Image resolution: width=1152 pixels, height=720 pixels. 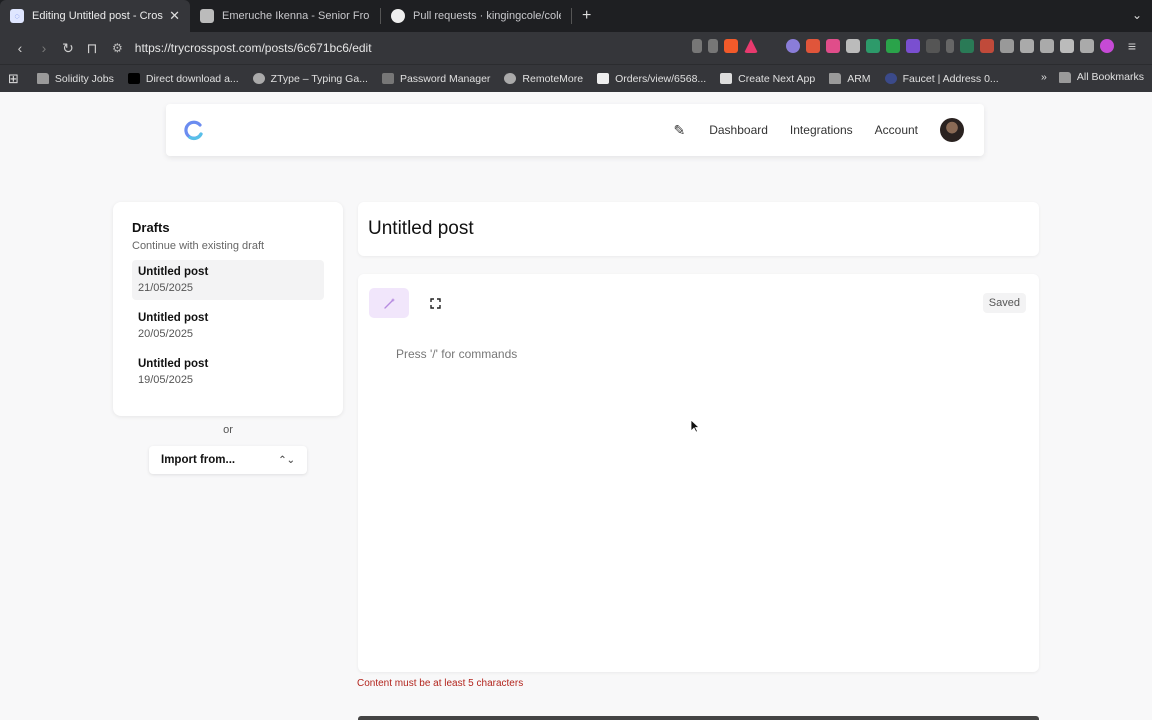 I want to click on browser-tab: Emeruche Ikenna - Senior Fronte, so click(x=285, y=16).